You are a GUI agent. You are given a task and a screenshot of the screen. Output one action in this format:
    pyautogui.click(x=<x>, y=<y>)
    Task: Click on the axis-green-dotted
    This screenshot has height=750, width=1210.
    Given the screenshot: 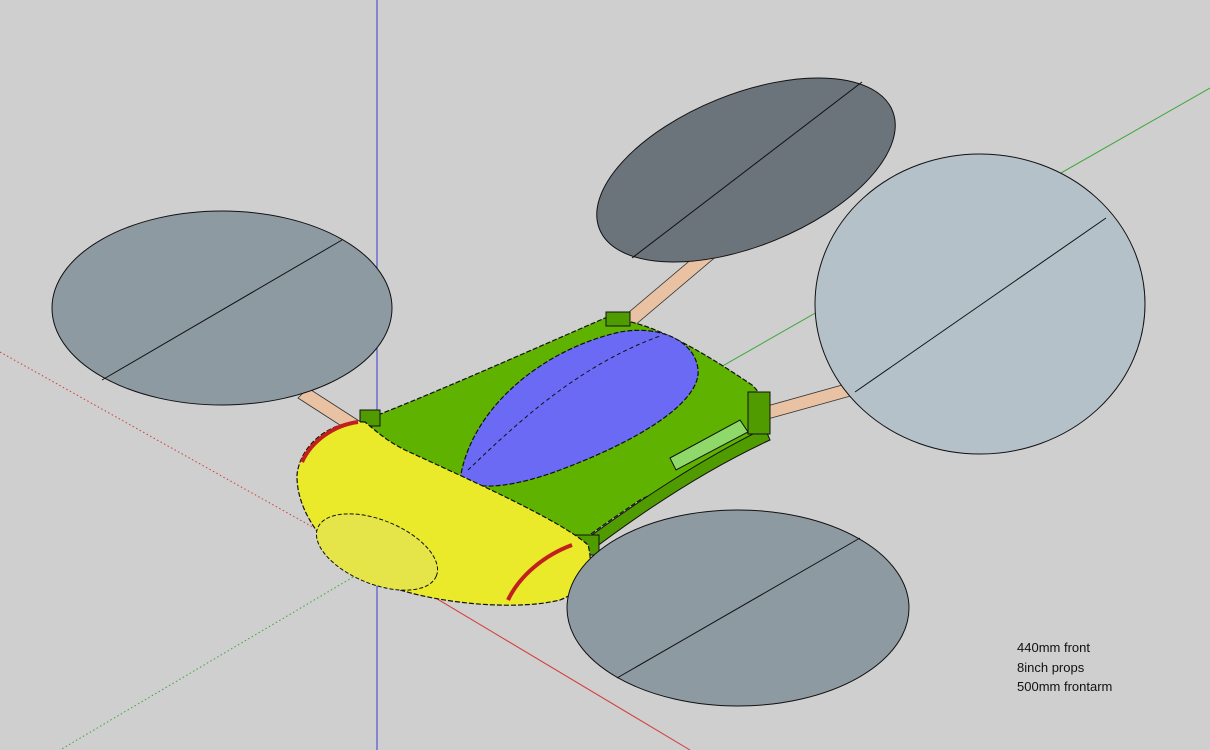 What is the action you would take?
    pyautogui.click(x=218, y=656)
    